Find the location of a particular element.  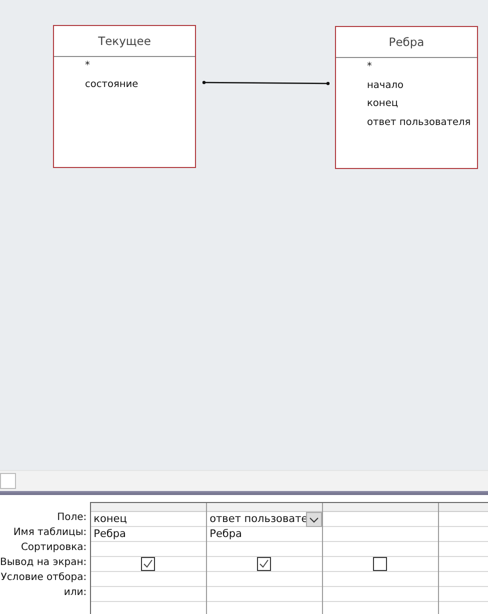

join-line is located at coordinates (266, 83).